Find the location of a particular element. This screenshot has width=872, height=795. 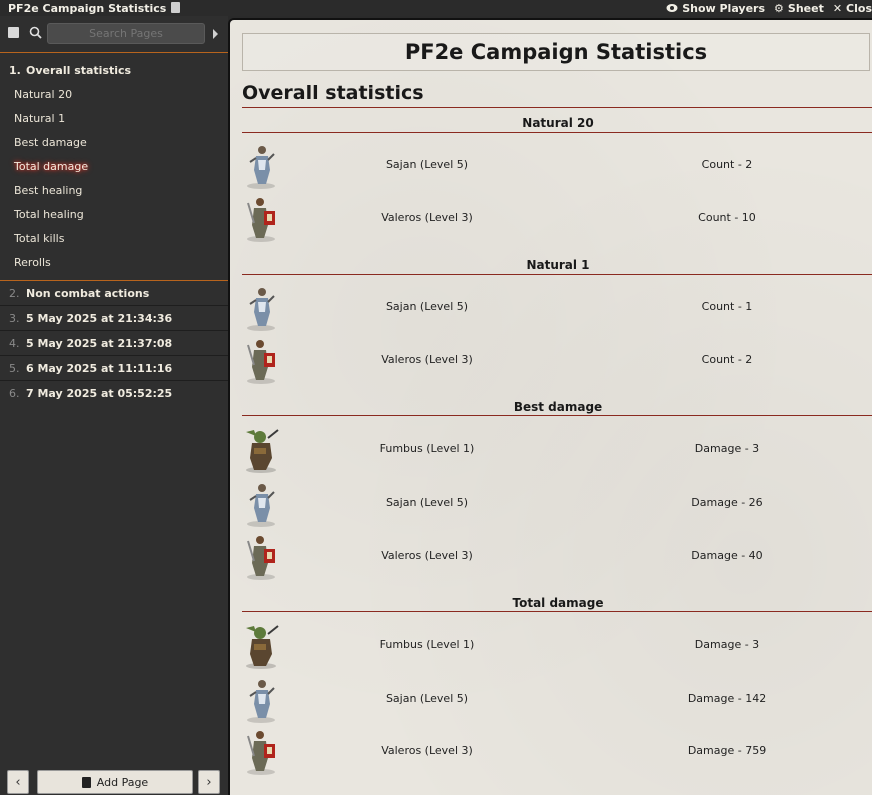

character-stat: Damage - 142 is located at coordinates (727, 698).